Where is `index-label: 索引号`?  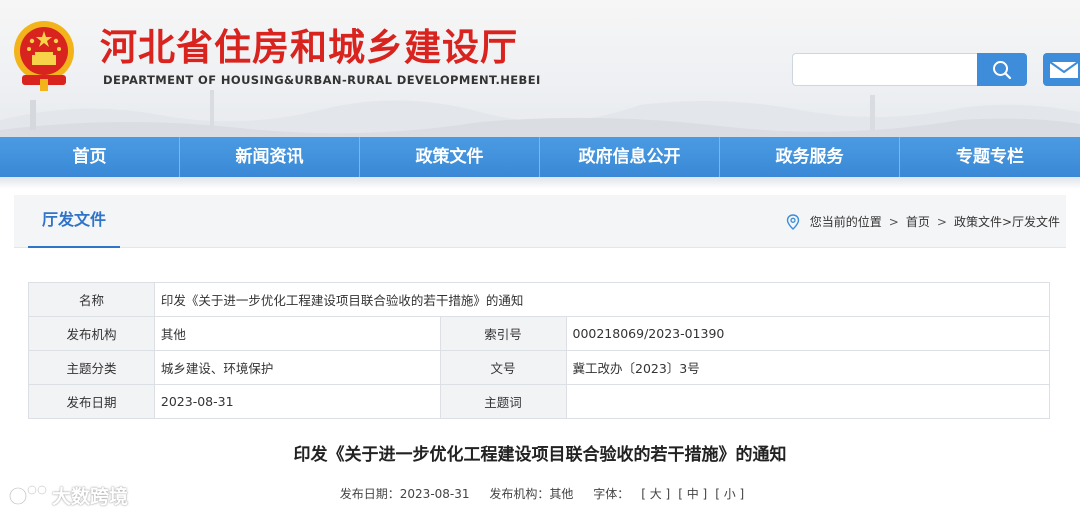 index-label: 索引号 is located at coordinates (503, 333).